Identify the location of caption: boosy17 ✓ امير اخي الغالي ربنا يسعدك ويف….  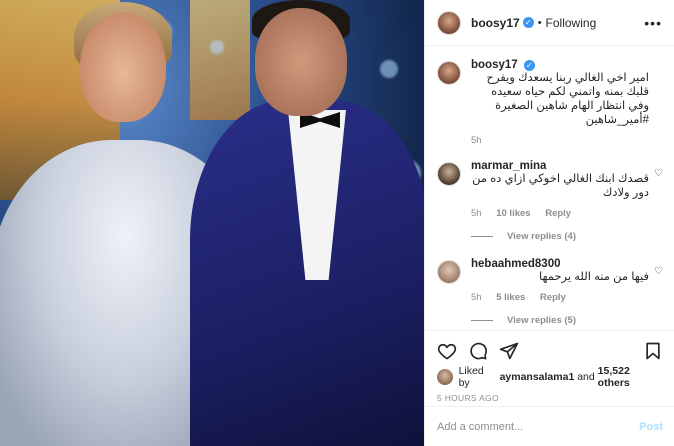
(550, 102).